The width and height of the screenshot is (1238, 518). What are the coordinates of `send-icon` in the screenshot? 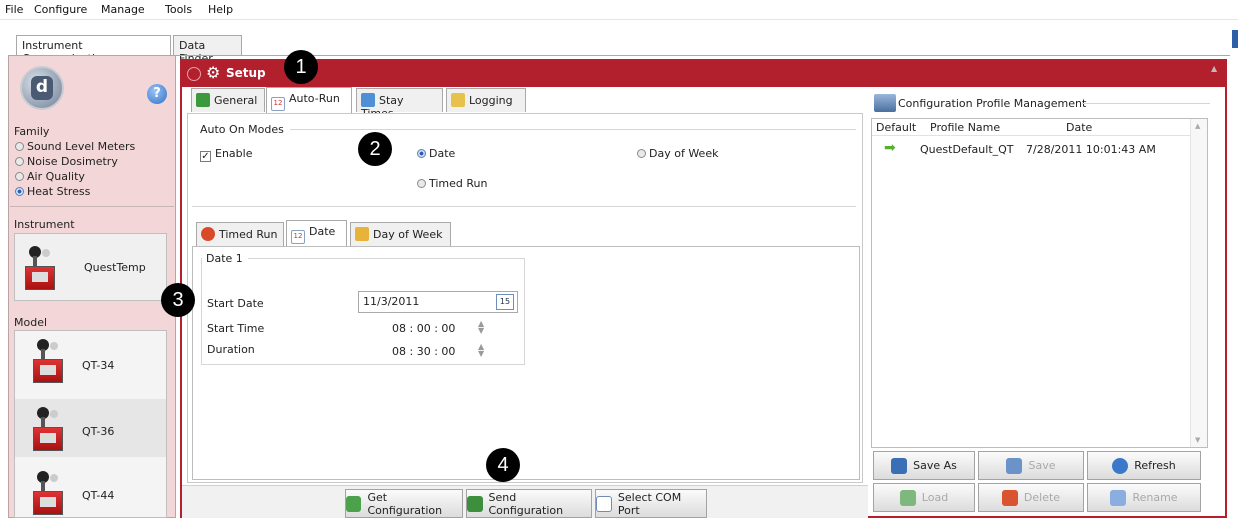 It's located at (475, 503).